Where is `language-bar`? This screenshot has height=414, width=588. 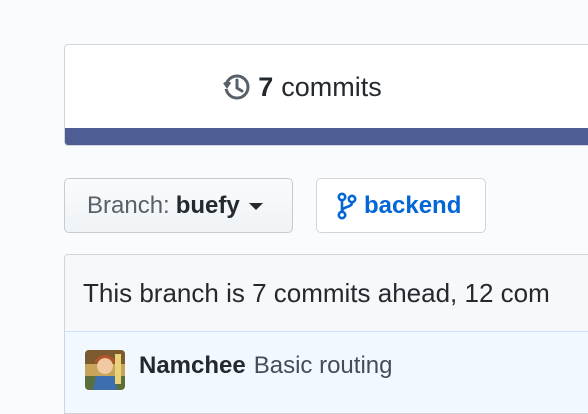
language-bar is located at coordinates (326, 136).